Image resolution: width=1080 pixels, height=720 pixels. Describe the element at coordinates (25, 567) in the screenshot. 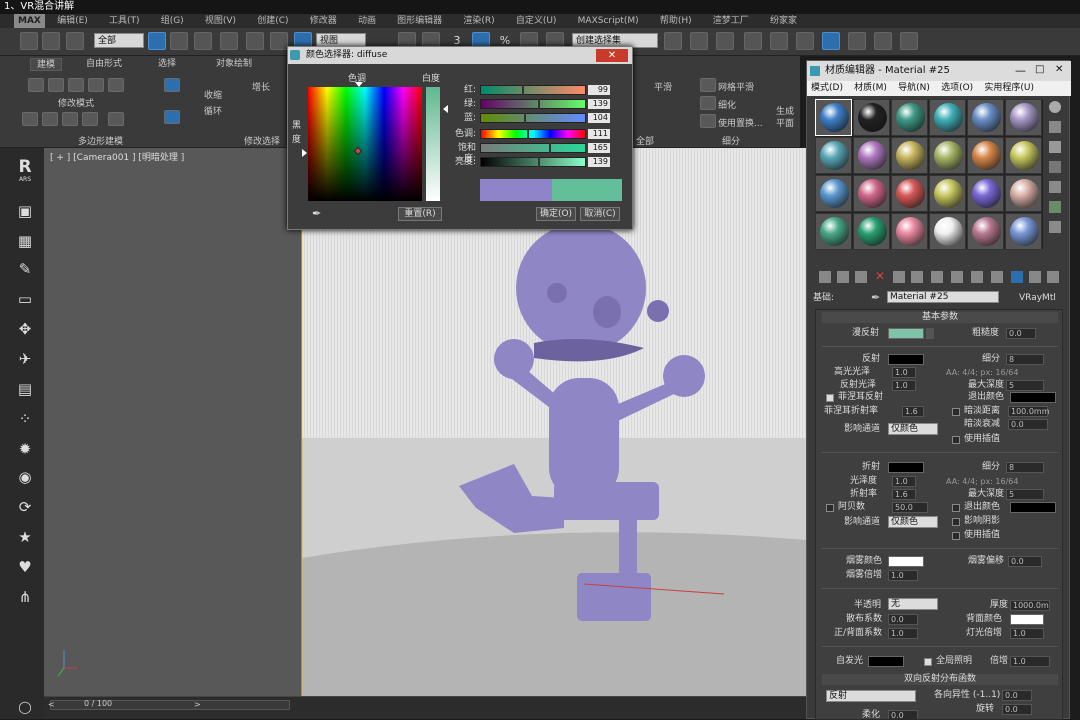

I see `heart-icon: ♥` at that location.